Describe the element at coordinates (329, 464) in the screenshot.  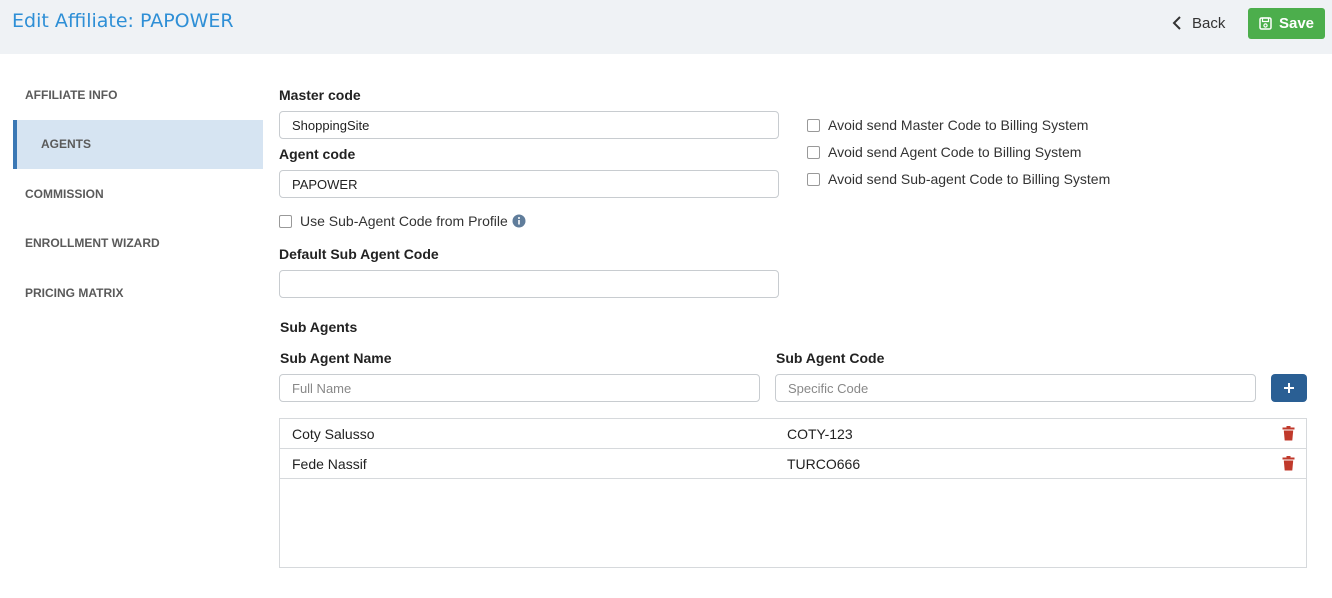
I see `sub-agent-name-cell: Fede Nassif` at that location.